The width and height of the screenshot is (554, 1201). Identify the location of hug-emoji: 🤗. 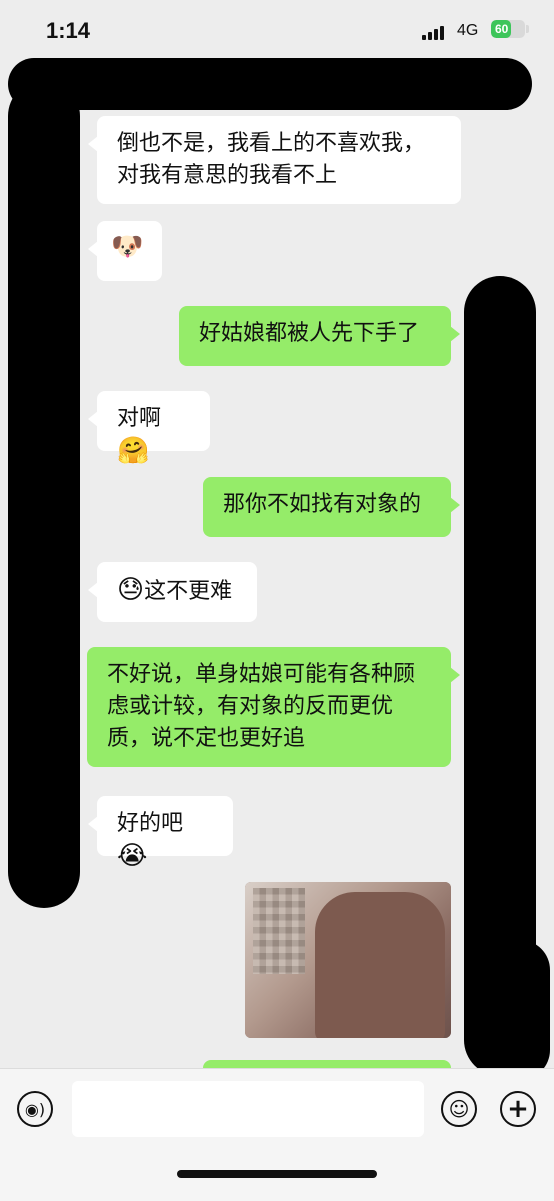
(133, 451).